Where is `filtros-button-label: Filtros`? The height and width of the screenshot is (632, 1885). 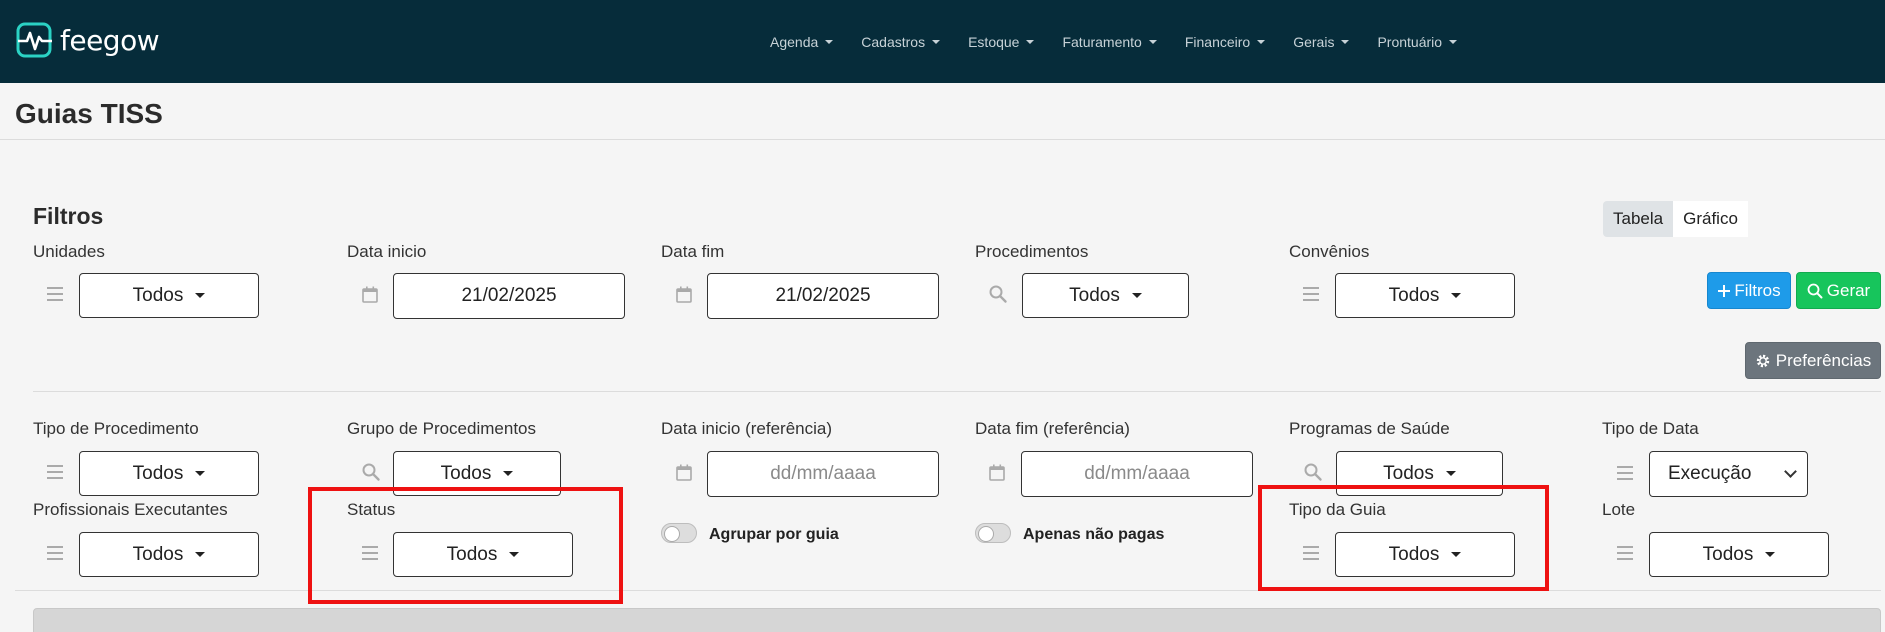
filtros-button-label: Filtros is located at coordinates (1757, 290).